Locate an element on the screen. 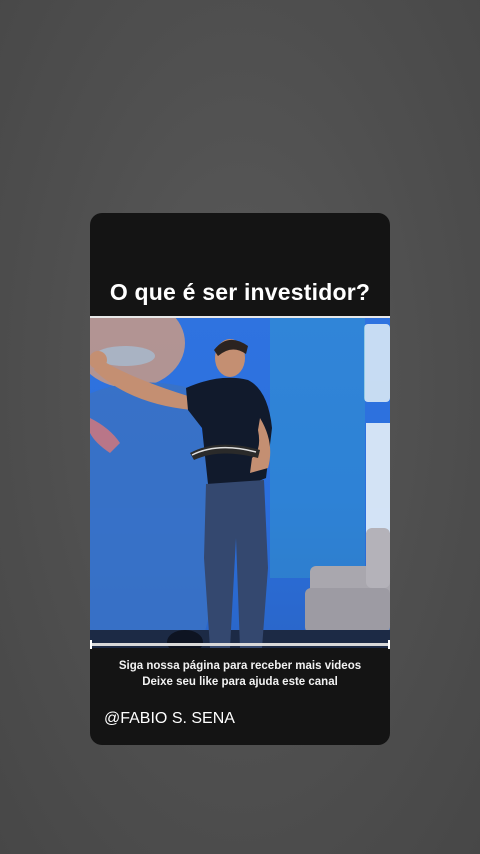 This screenshot has height=854, width=480. progress-end-marker is located at coordinates (389, 644).